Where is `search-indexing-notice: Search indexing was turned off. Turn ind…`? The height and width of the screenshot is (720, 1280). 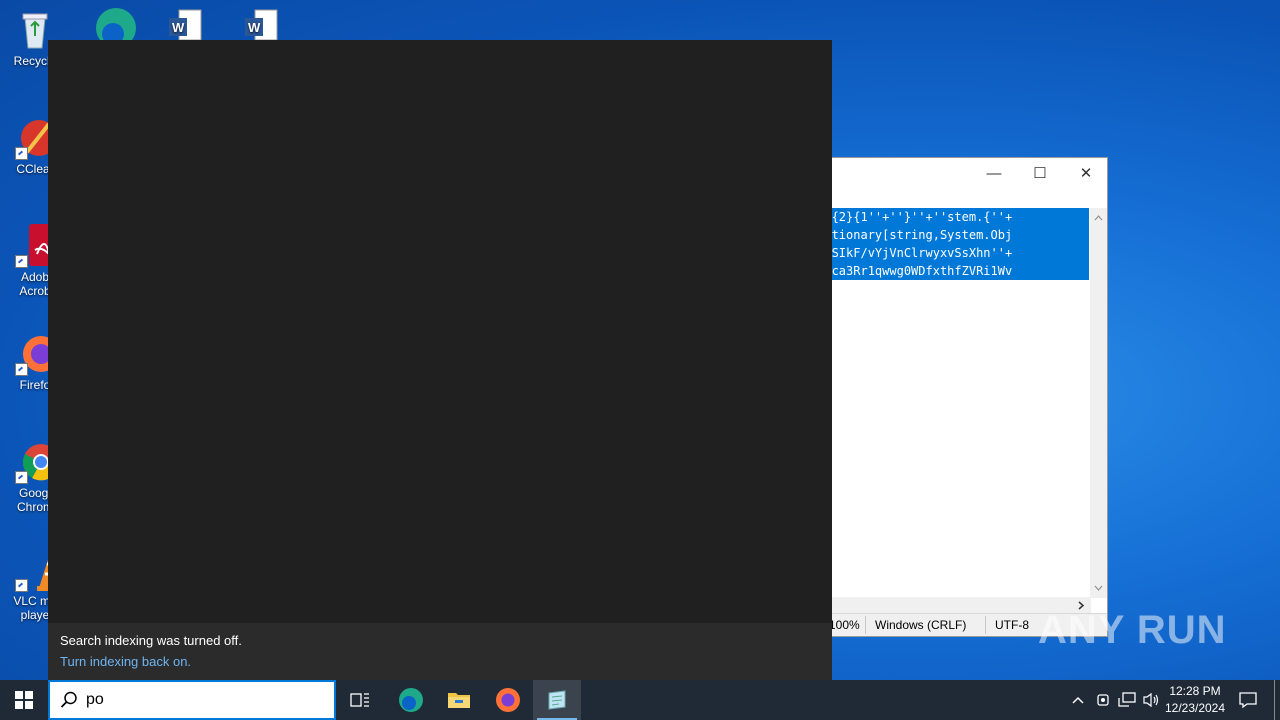 search-indexing-notice: Search indexing was turned off. Turn ind… is located at coordinates (440, 651).